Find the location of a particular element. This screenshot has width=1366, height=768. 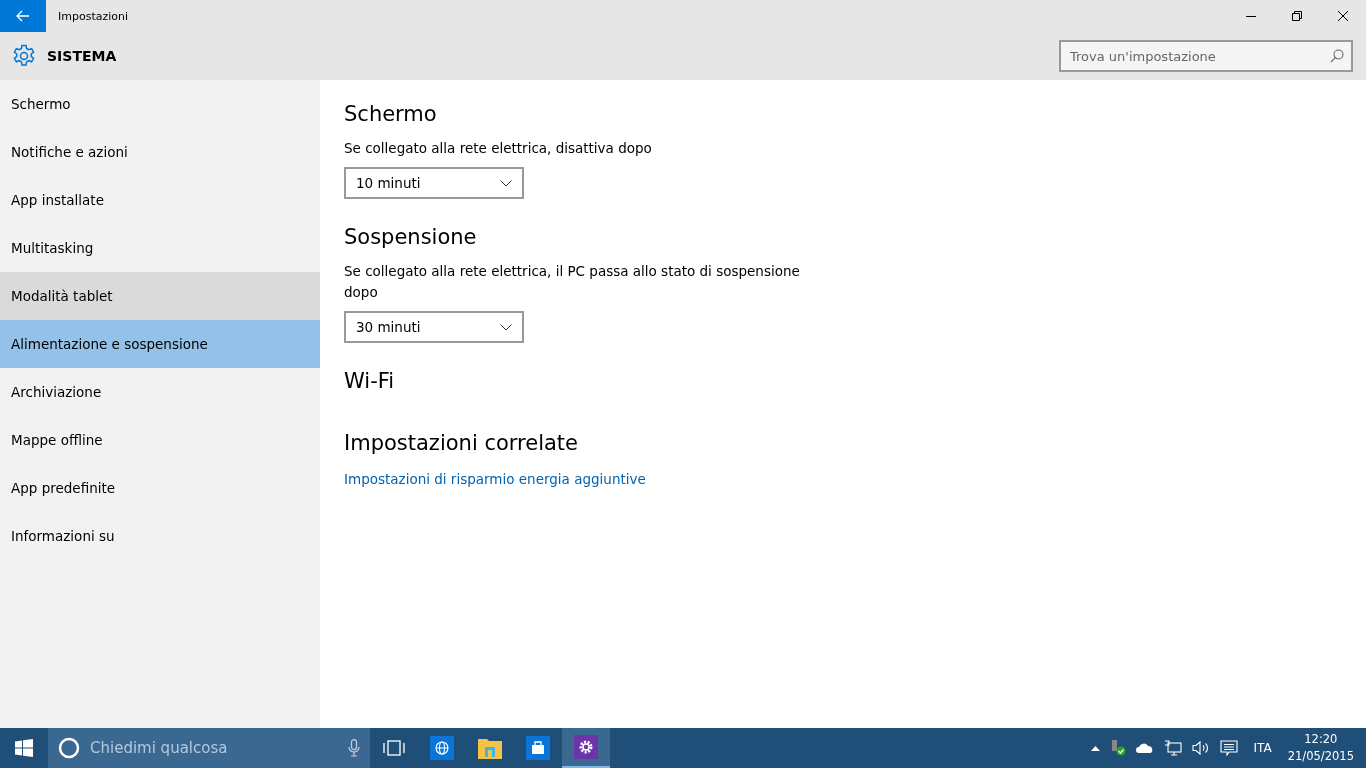

settings-taskbar-button is located at coordinates (586, 748).